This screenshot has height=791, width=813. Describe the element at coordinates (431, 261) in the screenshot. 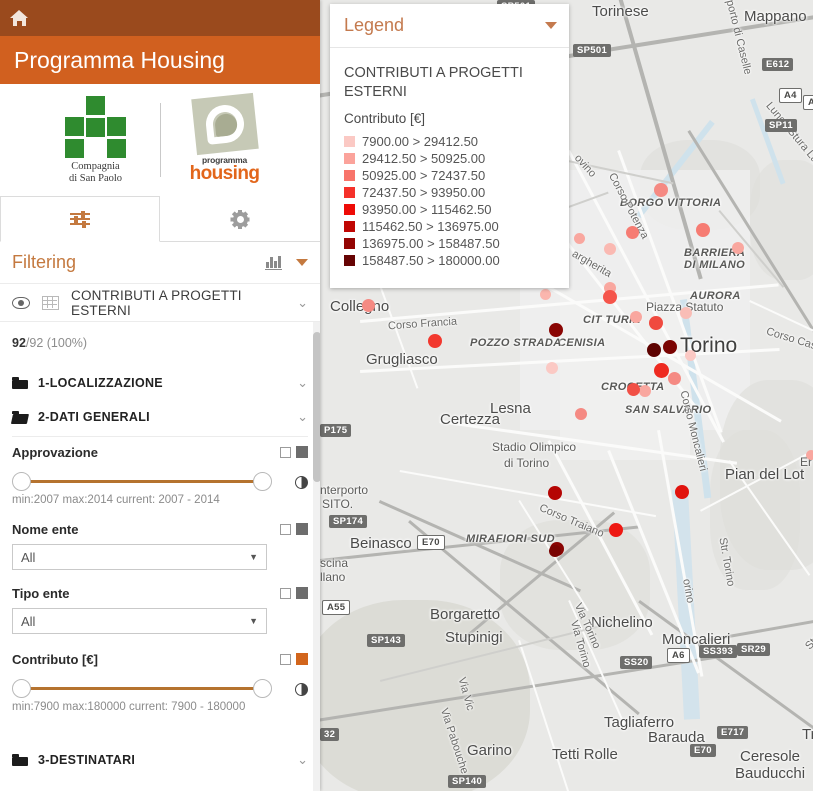

I see `legend-class-label: 158487.50 > 180000.00` at that location.